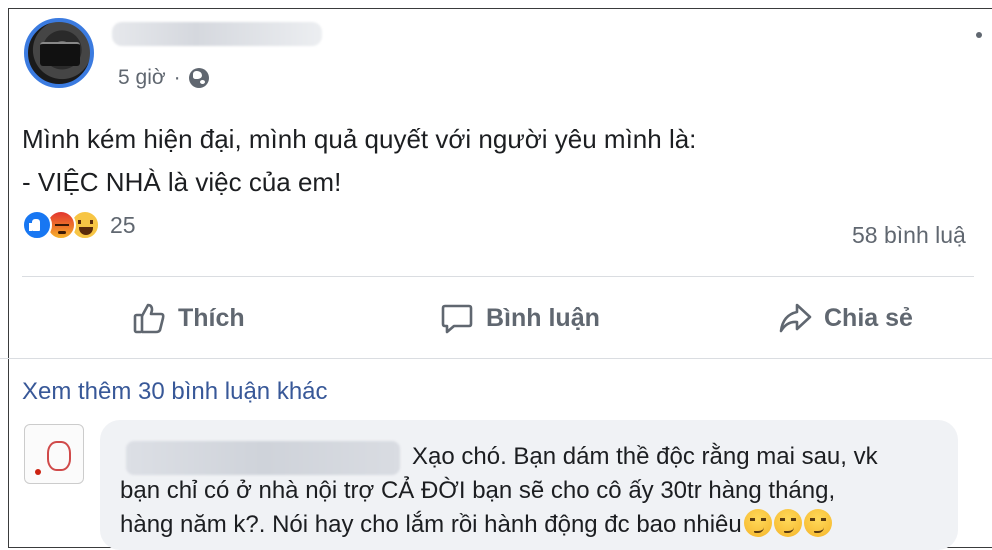 The width and height of the screenshot is (992, 550). I want to click on globe-icon, so click(198, 78).